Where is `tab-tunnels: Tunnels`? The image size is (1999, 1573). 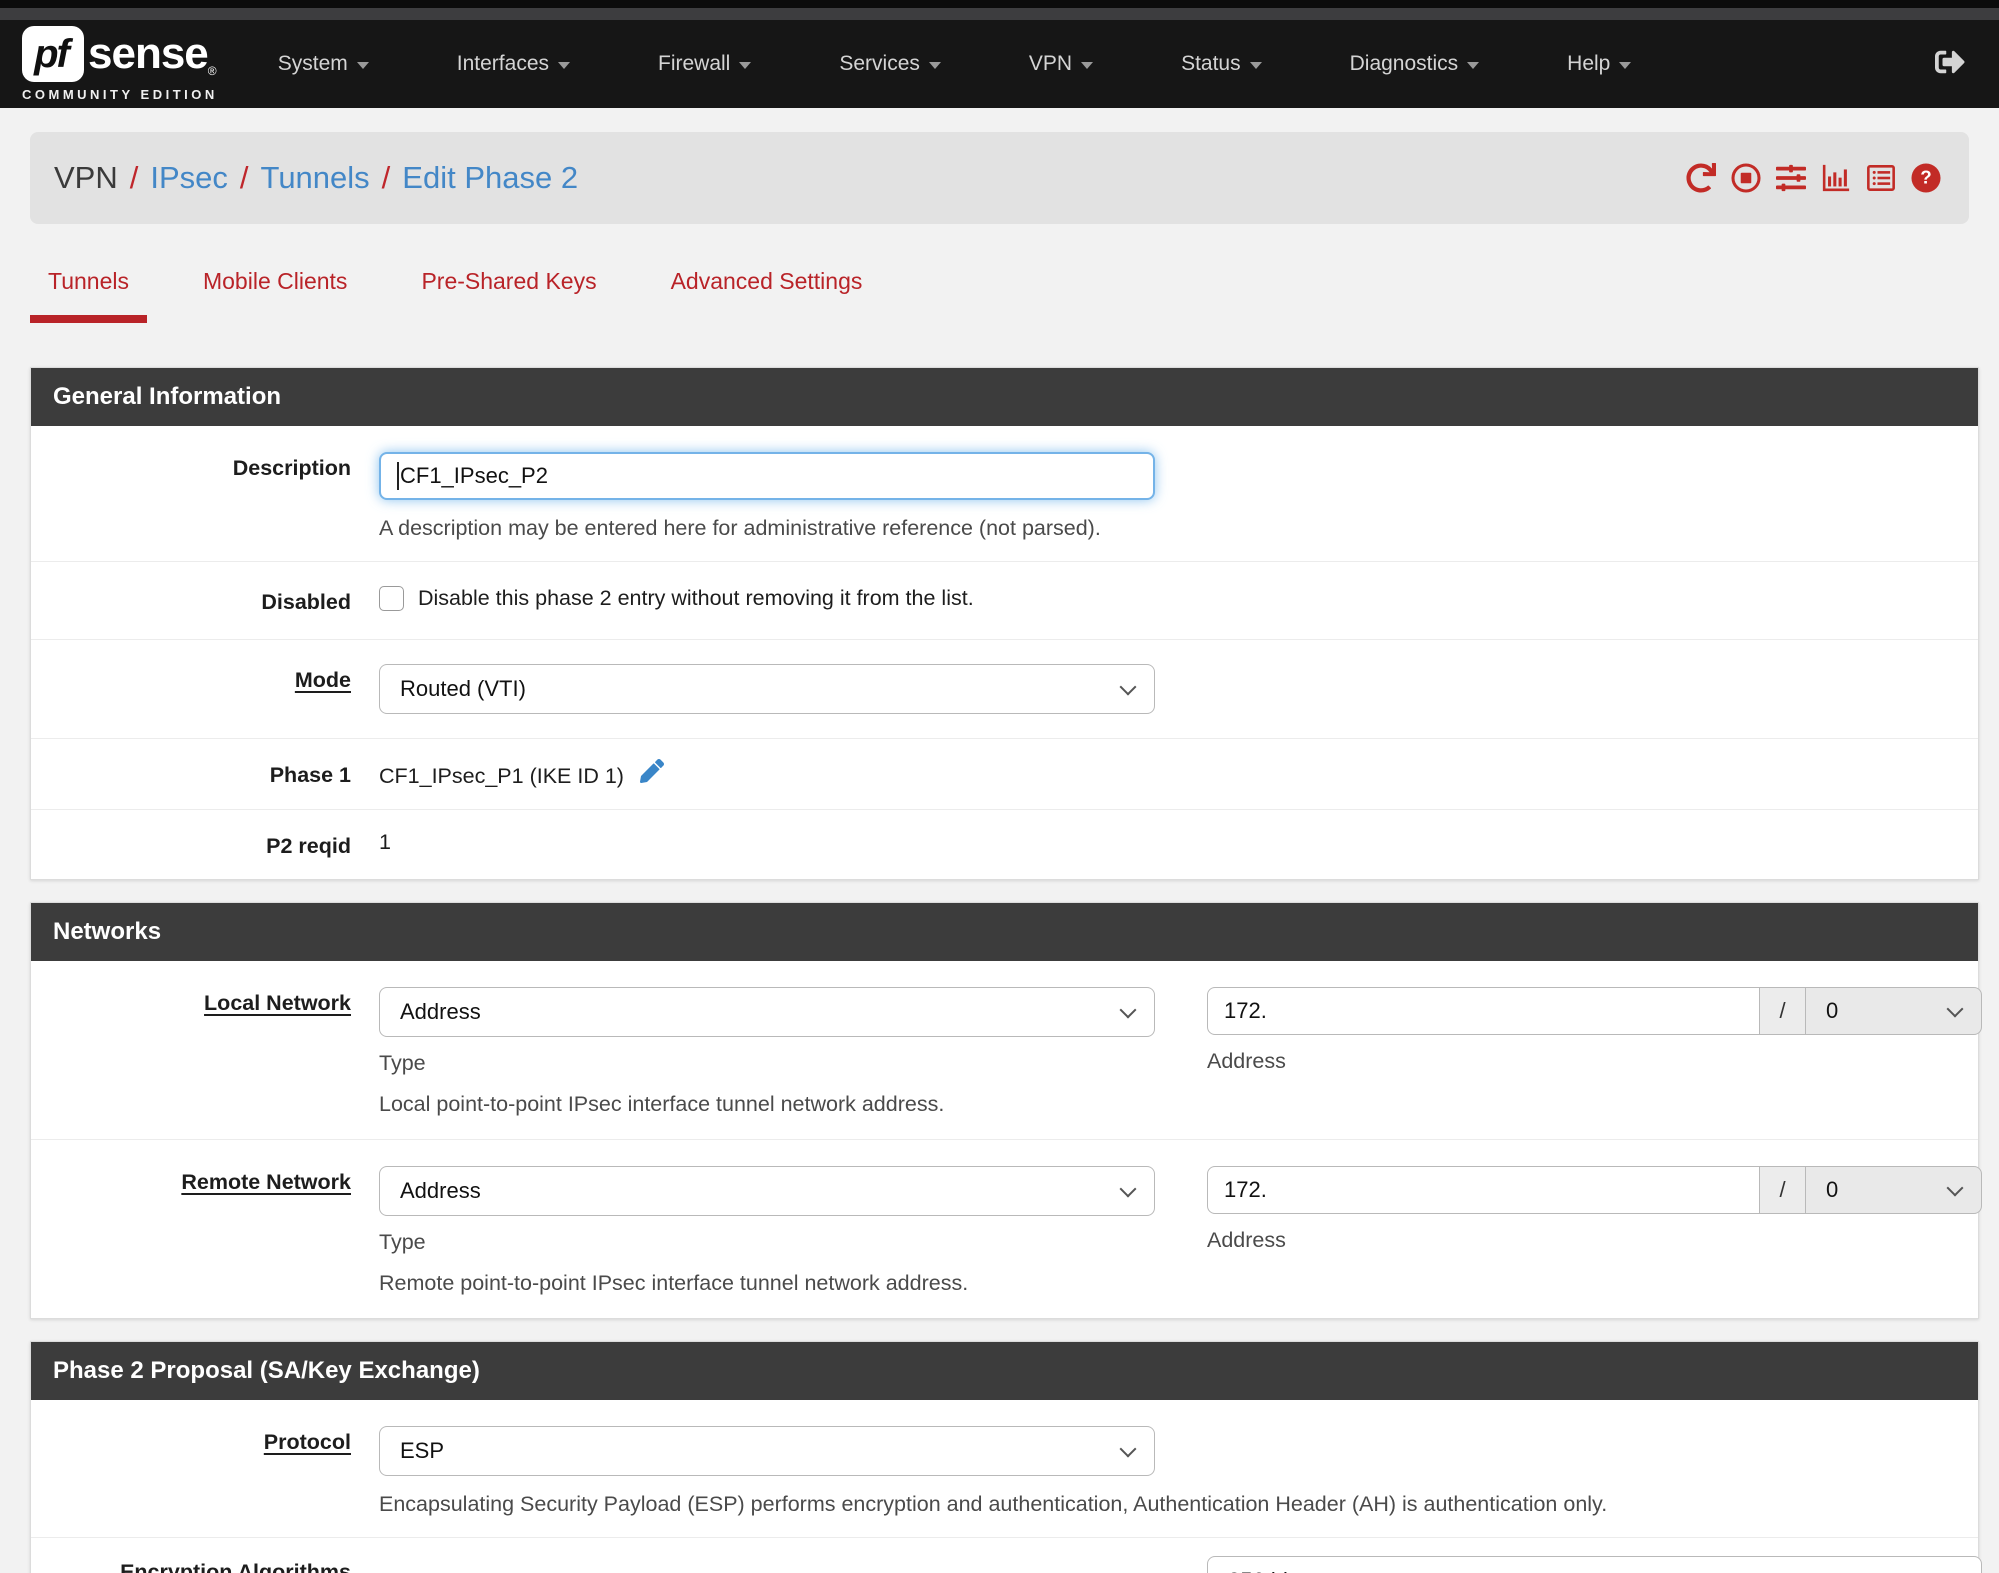 tab-tunnels: Tunnels is located at coordinates (88, 295).